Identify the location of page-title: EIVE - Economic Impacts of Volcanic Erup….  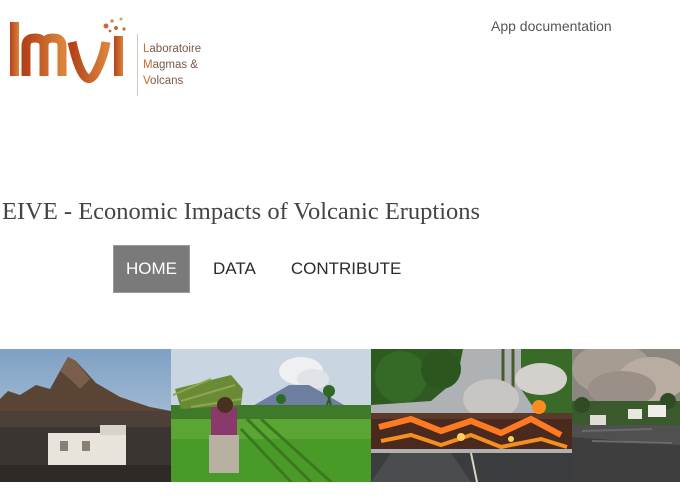
(241, 211).